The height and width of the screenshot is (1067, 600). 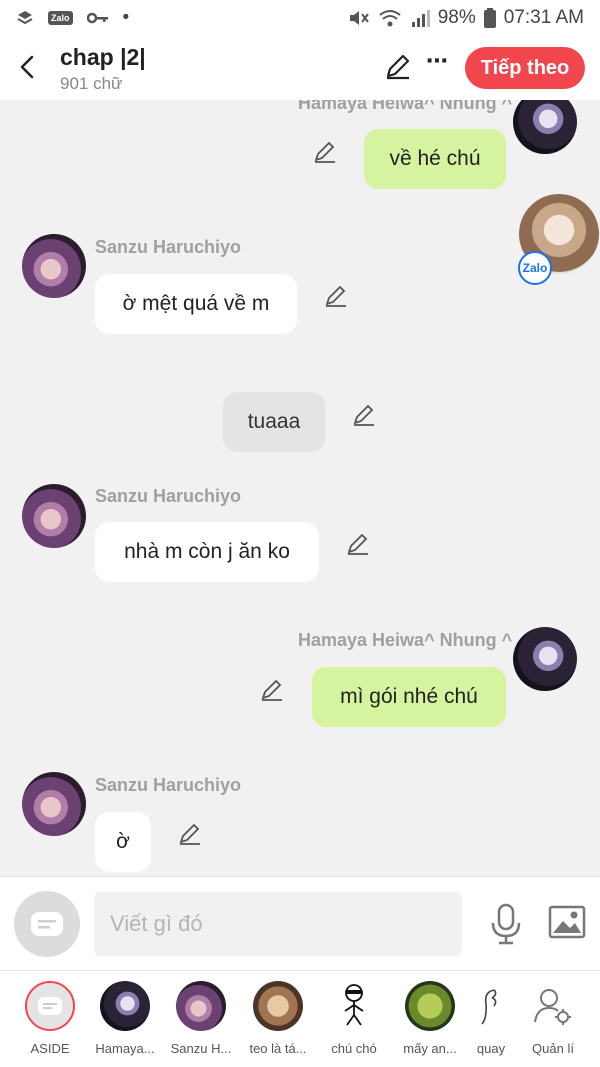 I want to click on next-button: Tiếp theo, so click(x=525, y=68).